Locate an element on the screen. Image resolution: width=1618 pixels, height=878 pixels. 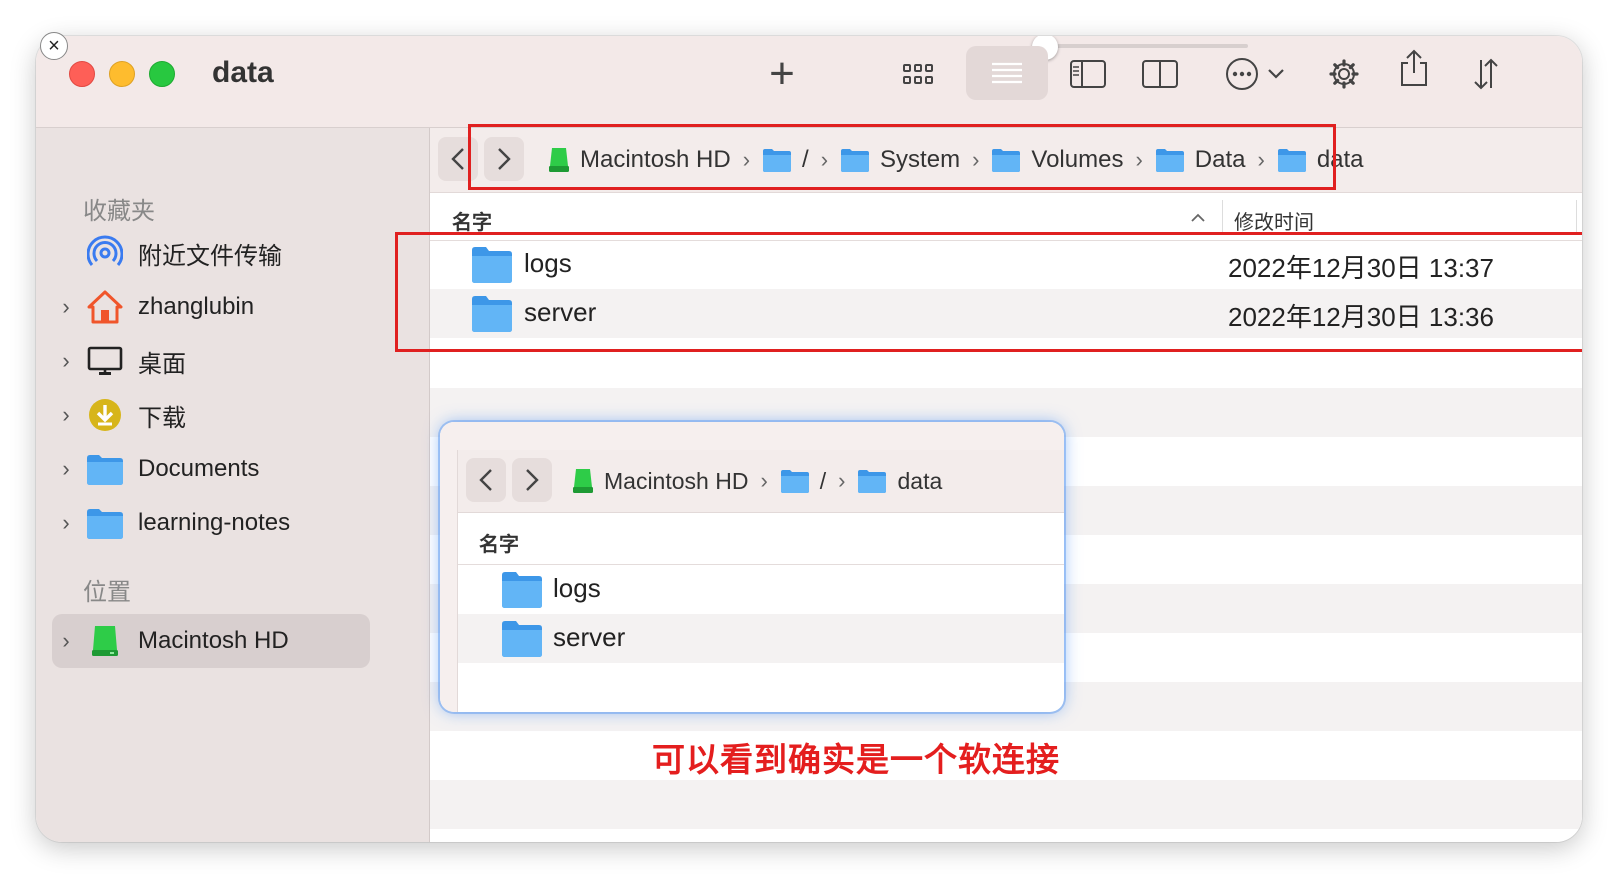
gallery-view-button is located at coordinates (1160, 74).